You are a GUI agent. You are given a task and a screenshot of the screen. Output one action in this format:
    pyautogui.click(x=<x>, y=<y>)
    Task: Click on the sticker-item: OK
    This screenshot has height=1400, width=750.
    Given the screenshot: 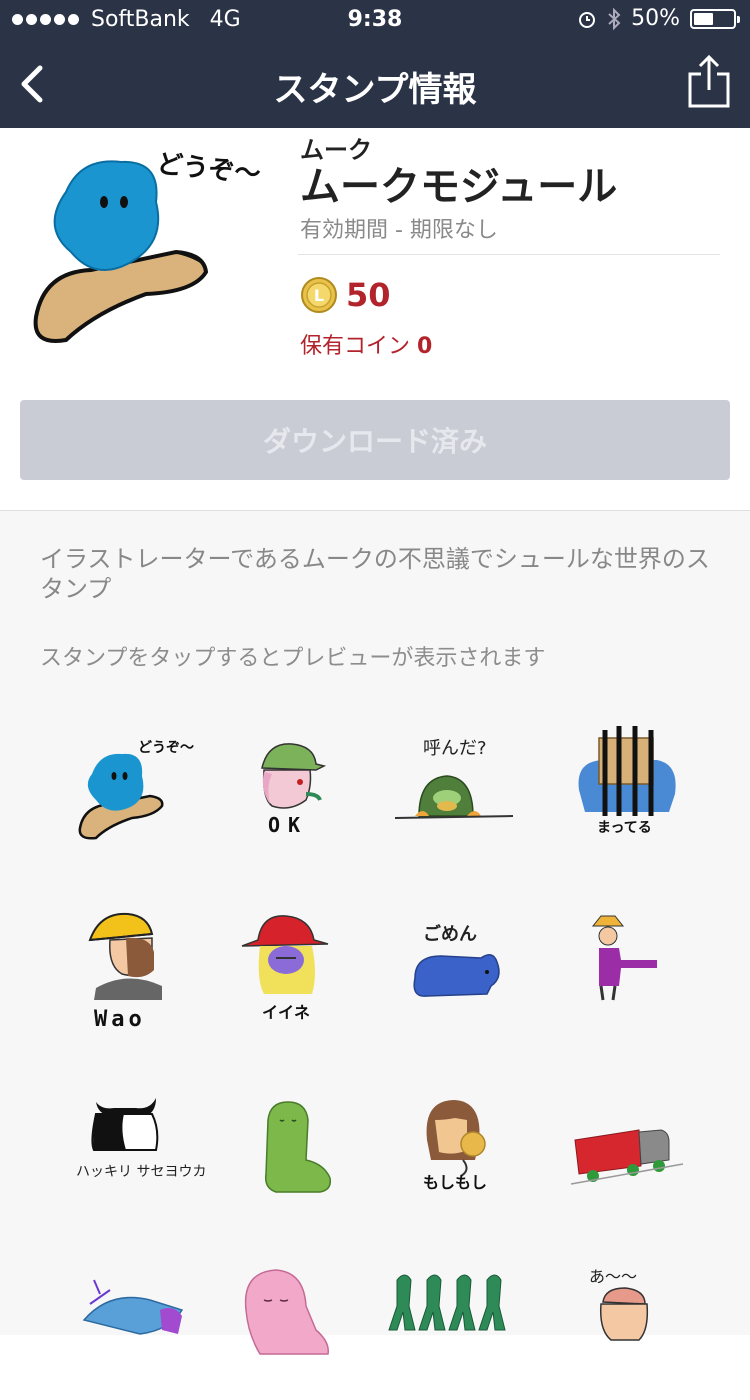 What is the action you would take?
    pyautogui.click(x=295, y=795)
    